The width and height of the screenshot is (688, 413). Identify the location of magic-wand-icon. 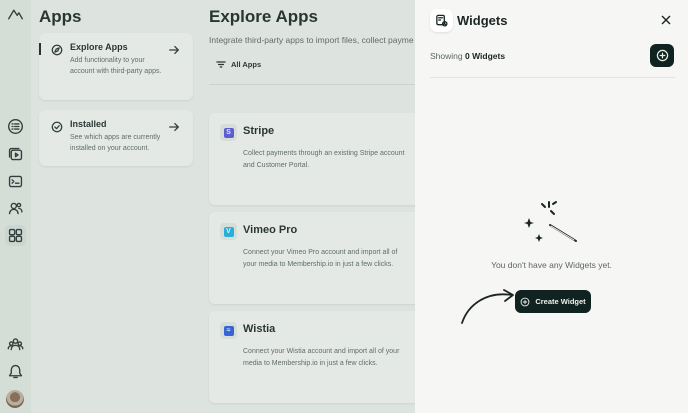
(550, 221).